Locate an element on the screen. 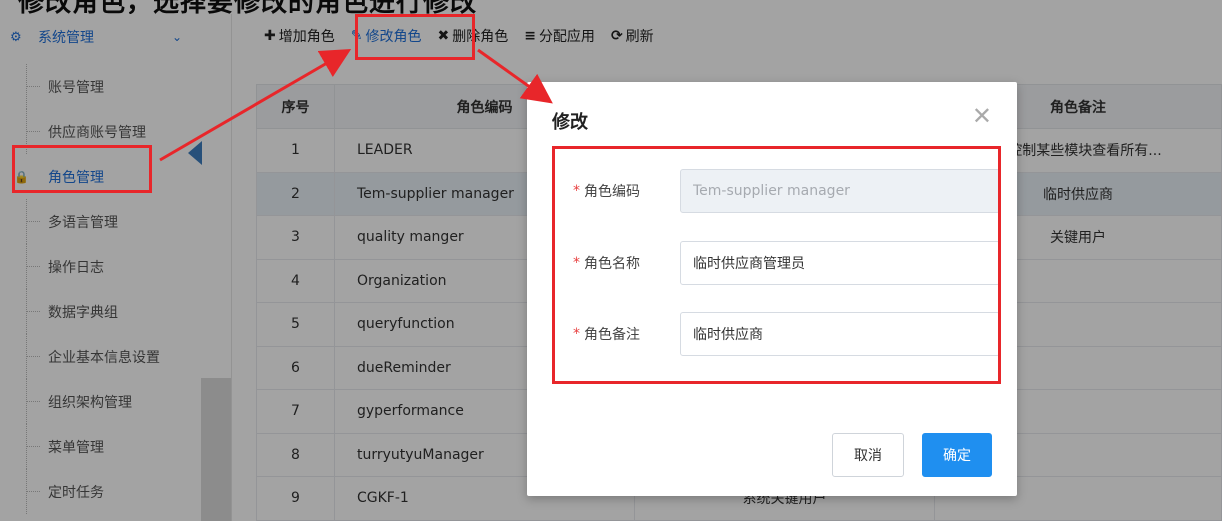  annotation-arrow-to-dialog is located at coordinates (515, 76).